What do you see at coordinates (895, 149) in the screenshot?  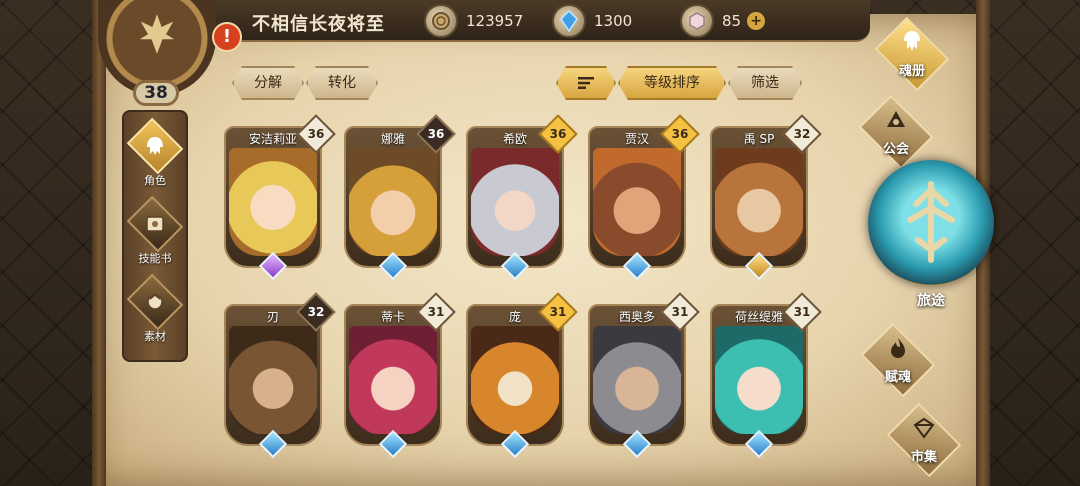 I see `nav-guild-label: 公会` at bounding box center [895, 149].